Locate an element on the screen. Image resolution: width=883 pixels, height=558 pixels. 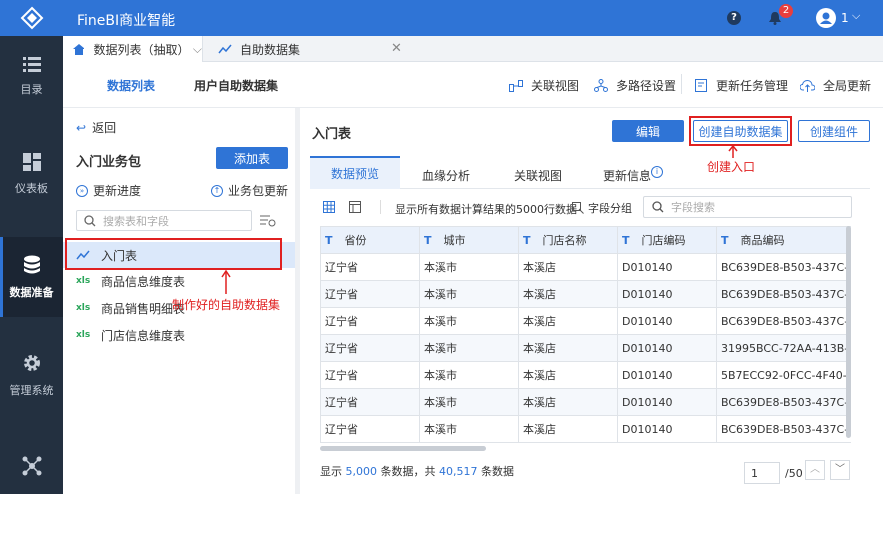
table-cell: BC639DE8-B503-437C-9B is located at coordinates (783, 321).